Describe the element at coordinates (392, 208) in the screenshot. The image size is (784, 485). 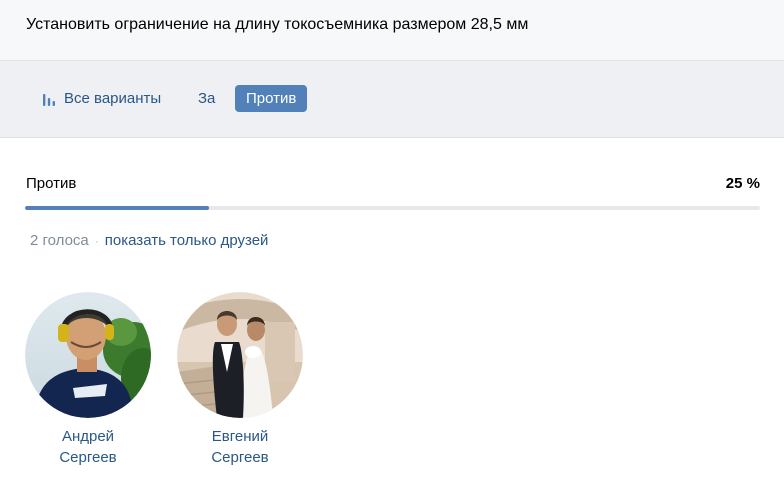
I see `result-bar-track` at that location.